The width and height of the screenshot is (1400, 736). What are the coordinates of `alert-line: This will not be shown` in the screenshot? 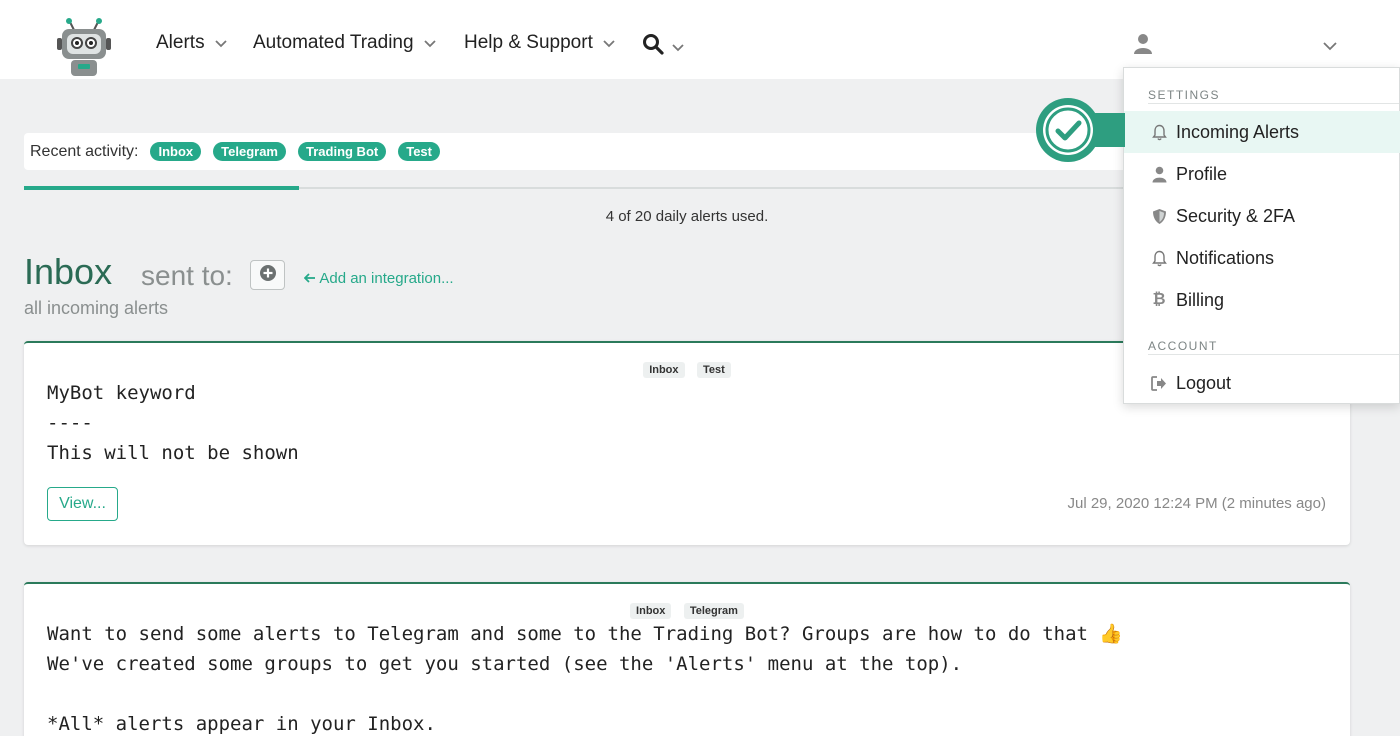 It's located at (173, 453).